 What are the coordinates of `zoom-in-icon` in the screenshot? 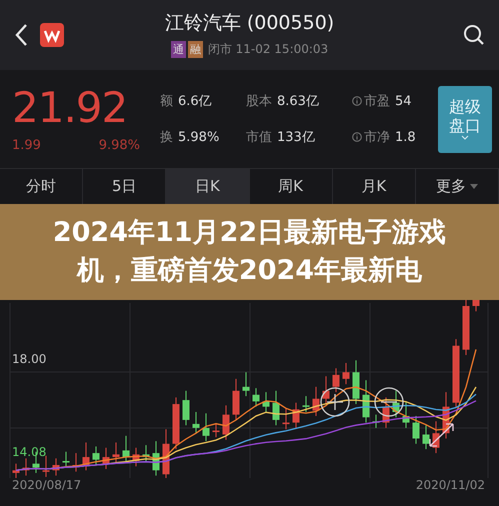 It's located at (335, 402).